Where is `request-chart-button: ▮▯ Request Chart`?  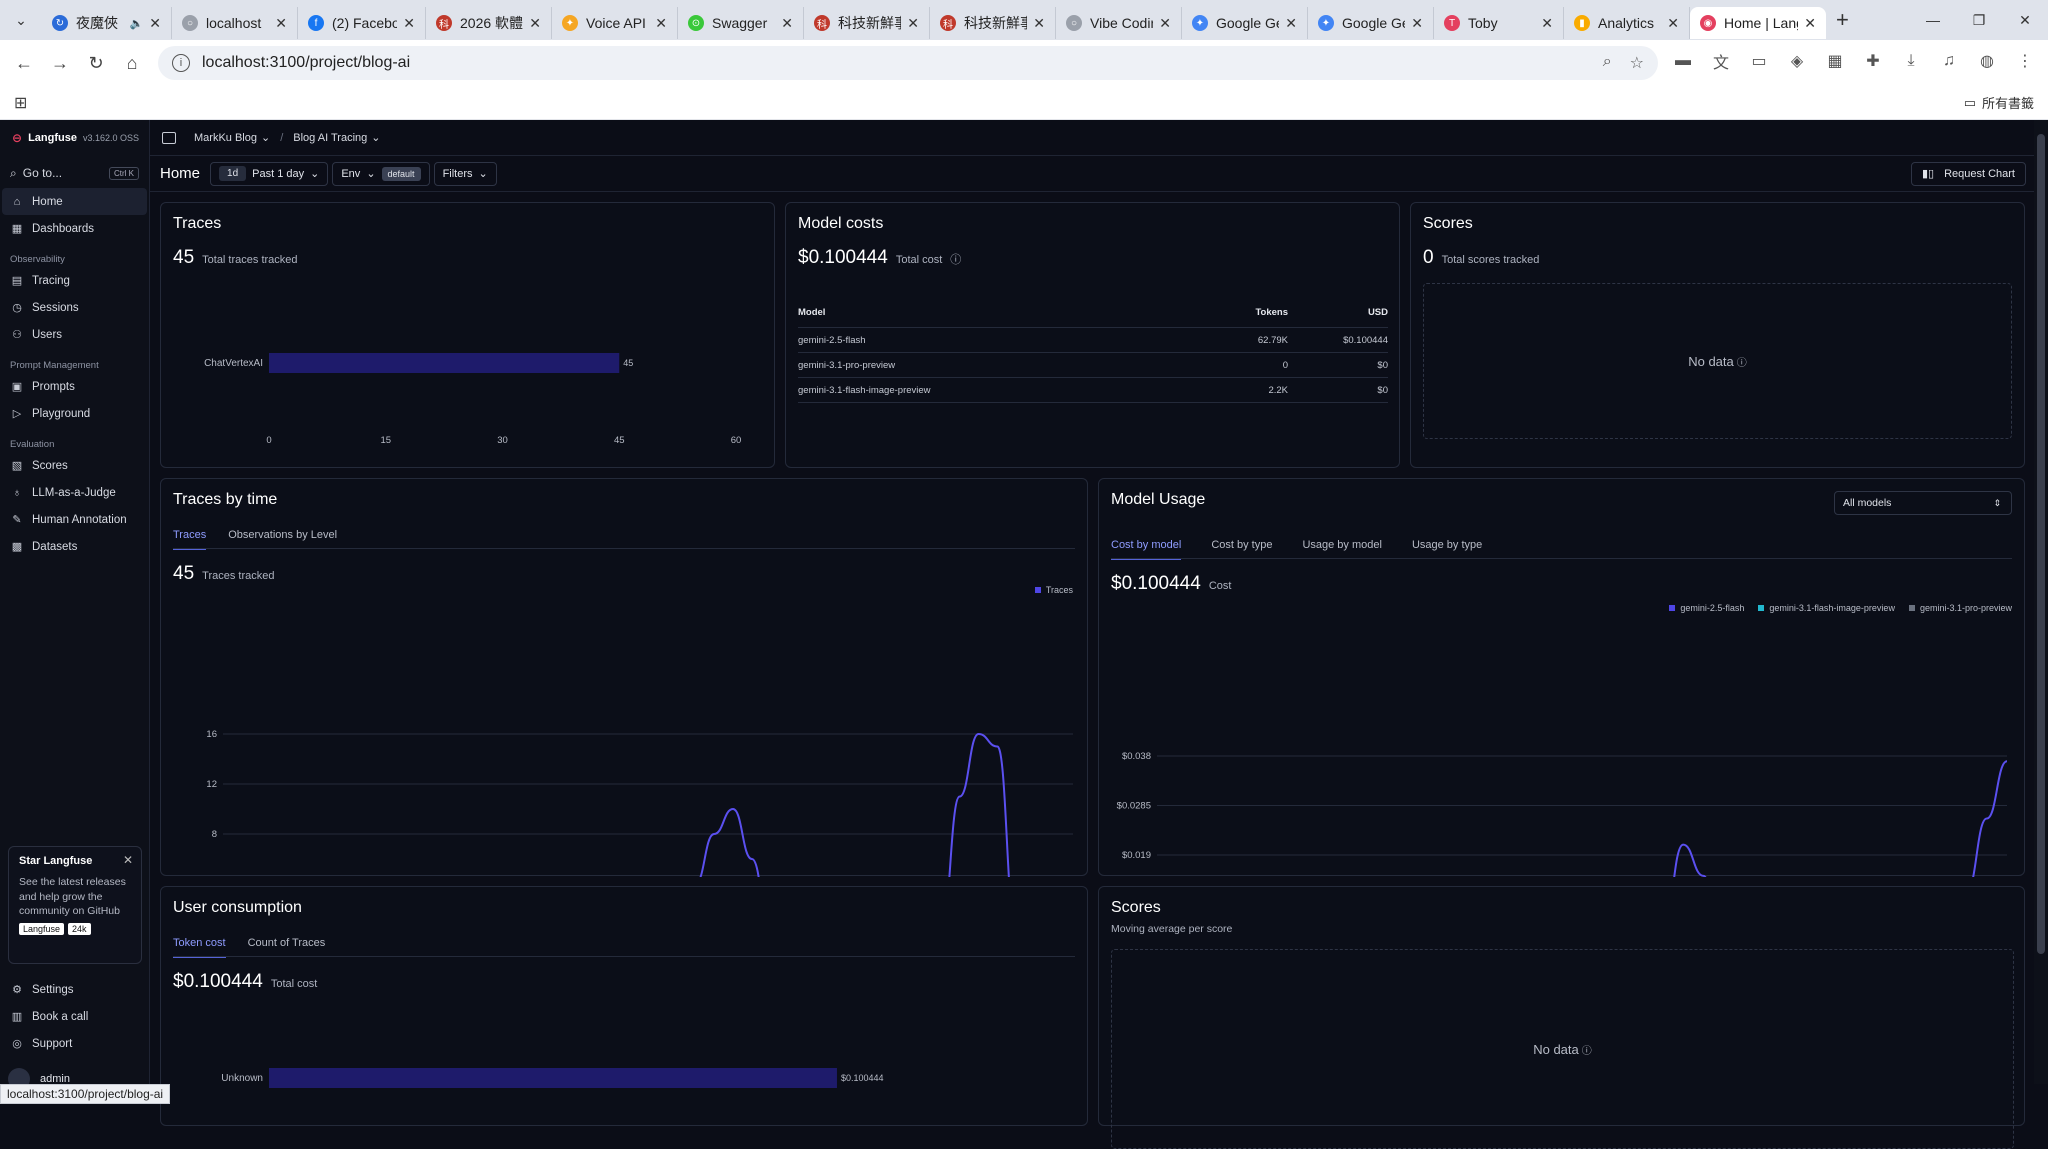
request-chart-button: ▮▯ Request Chart is located at coordinates (1968, 173).